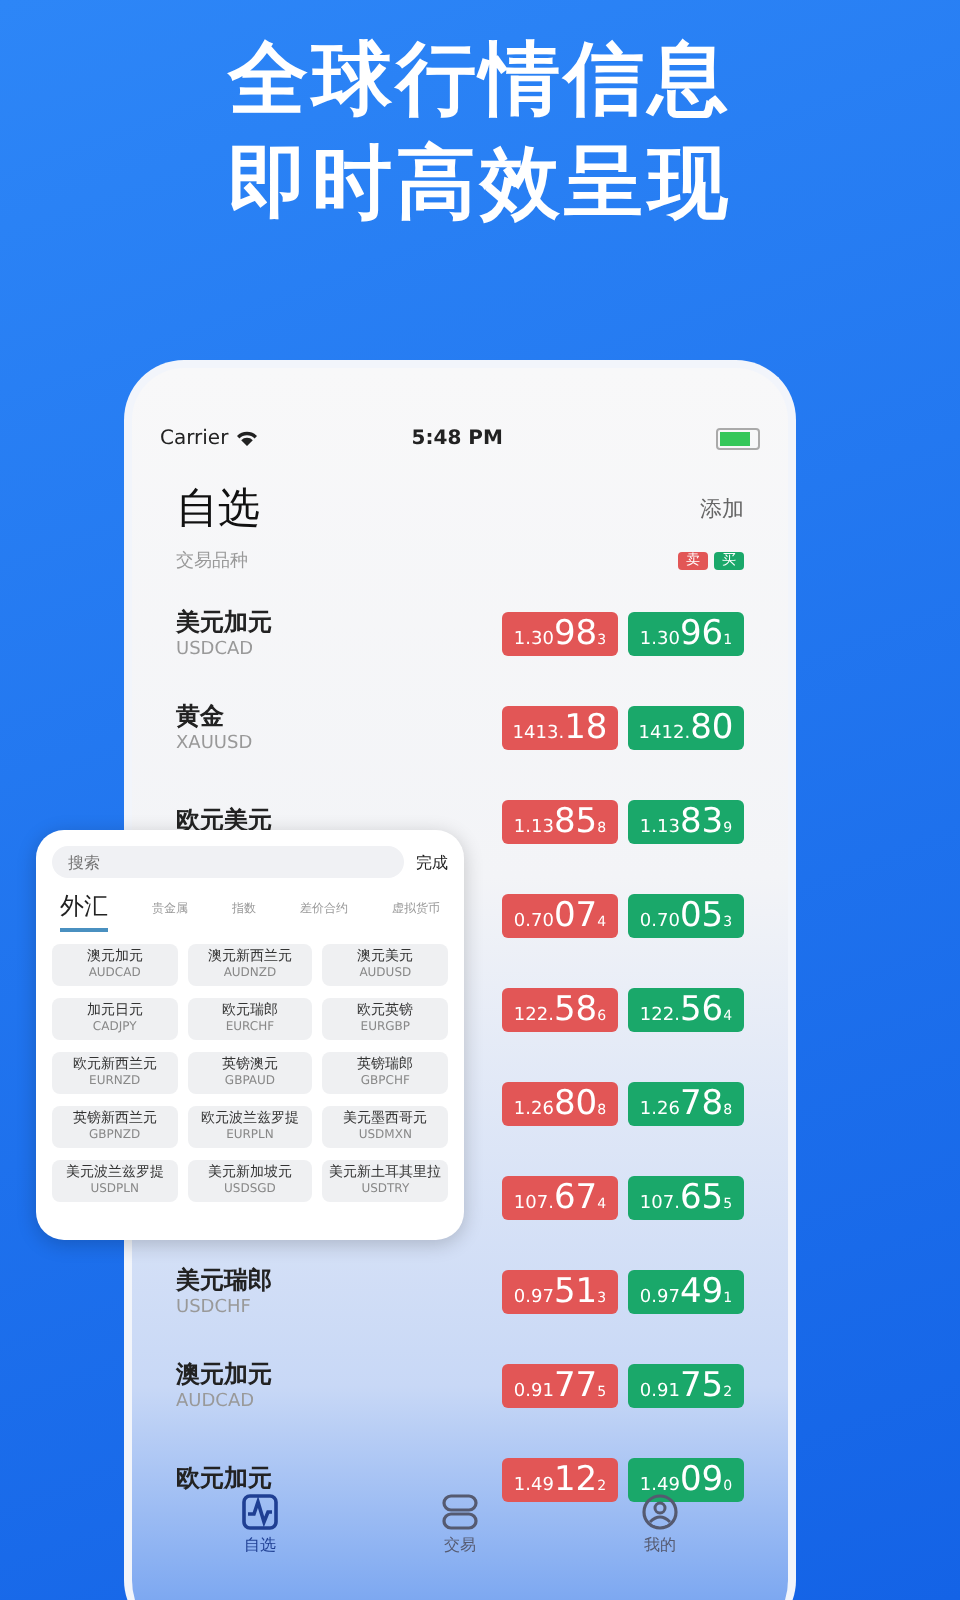 Image resolution: width=960 pixels, height=1600 pixels. Describe the element at coordinates (460, 1512) in the screenshot. I see `stack-icon` at that location.